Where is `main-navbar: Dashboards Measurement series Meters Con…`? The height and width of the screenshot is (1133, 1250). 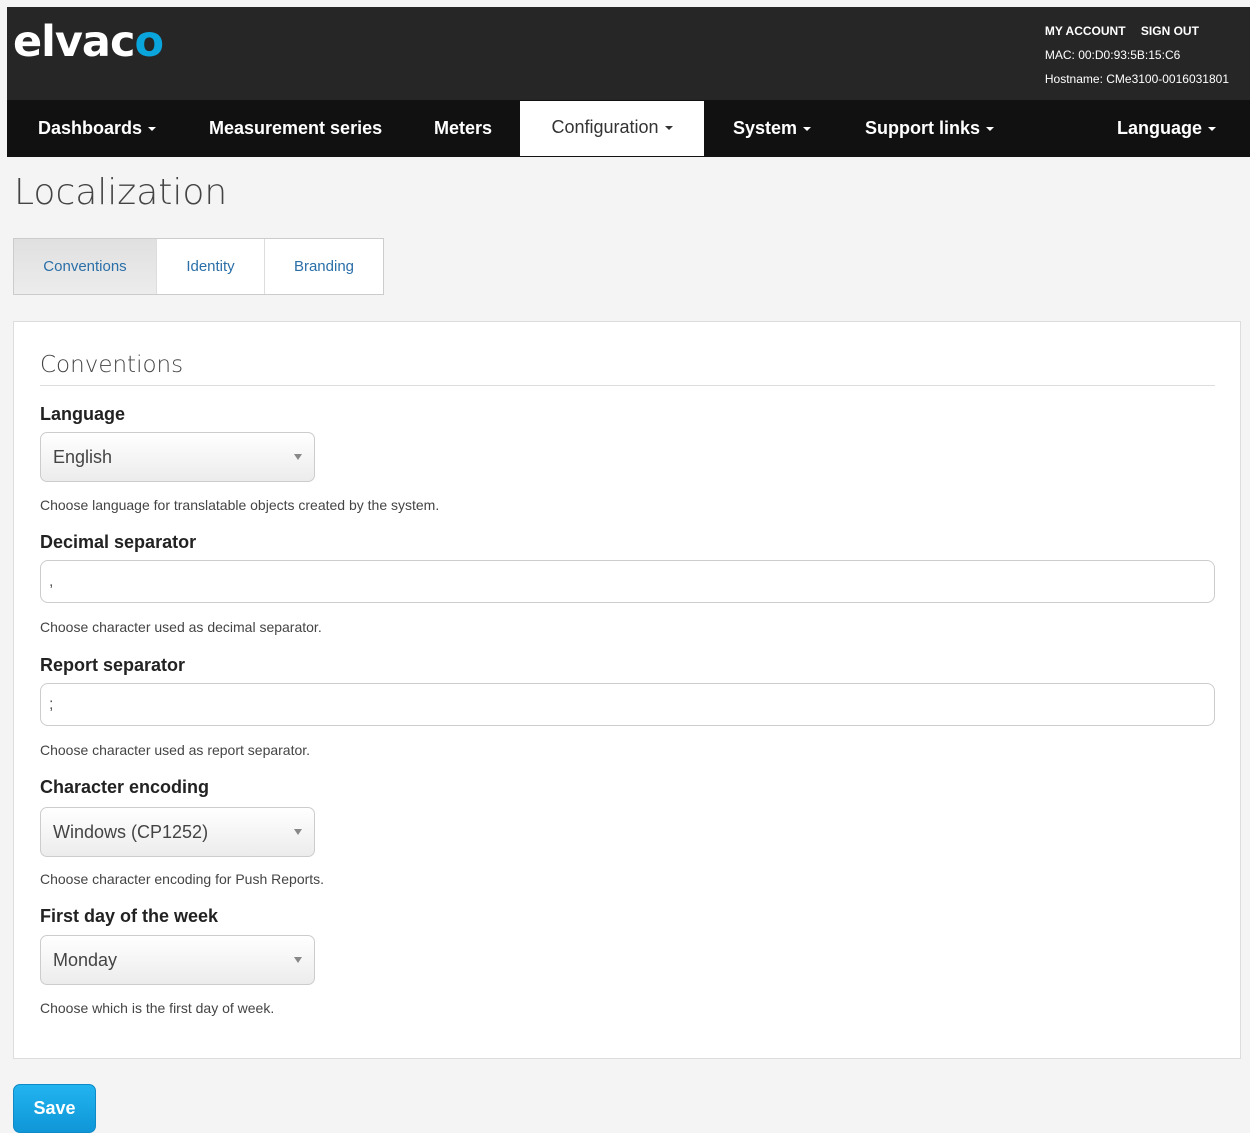
main-navbar: Dashboards Measurement series Meters Con… is located at coordinates (628, 128).